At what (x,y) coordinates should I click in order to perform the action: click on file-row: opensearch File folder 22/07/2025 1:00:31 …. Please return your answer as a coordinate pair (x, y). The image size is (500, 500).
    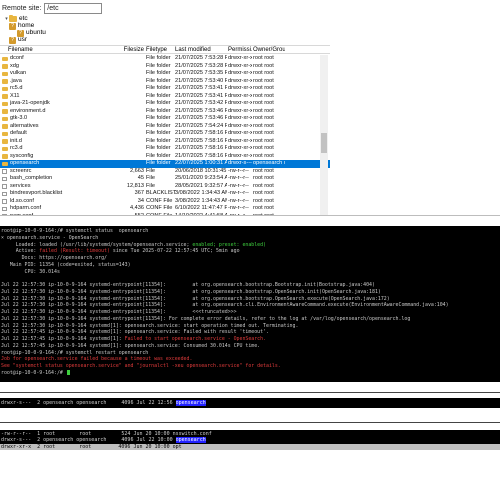
    Looking at the image, I should click on (165, 164).